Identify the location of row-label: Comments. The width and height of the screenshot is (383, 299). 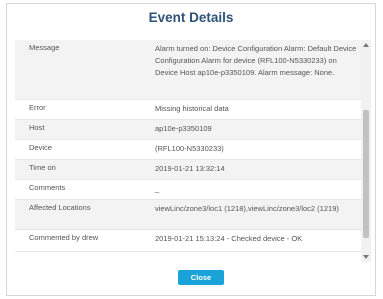
(47, 187).